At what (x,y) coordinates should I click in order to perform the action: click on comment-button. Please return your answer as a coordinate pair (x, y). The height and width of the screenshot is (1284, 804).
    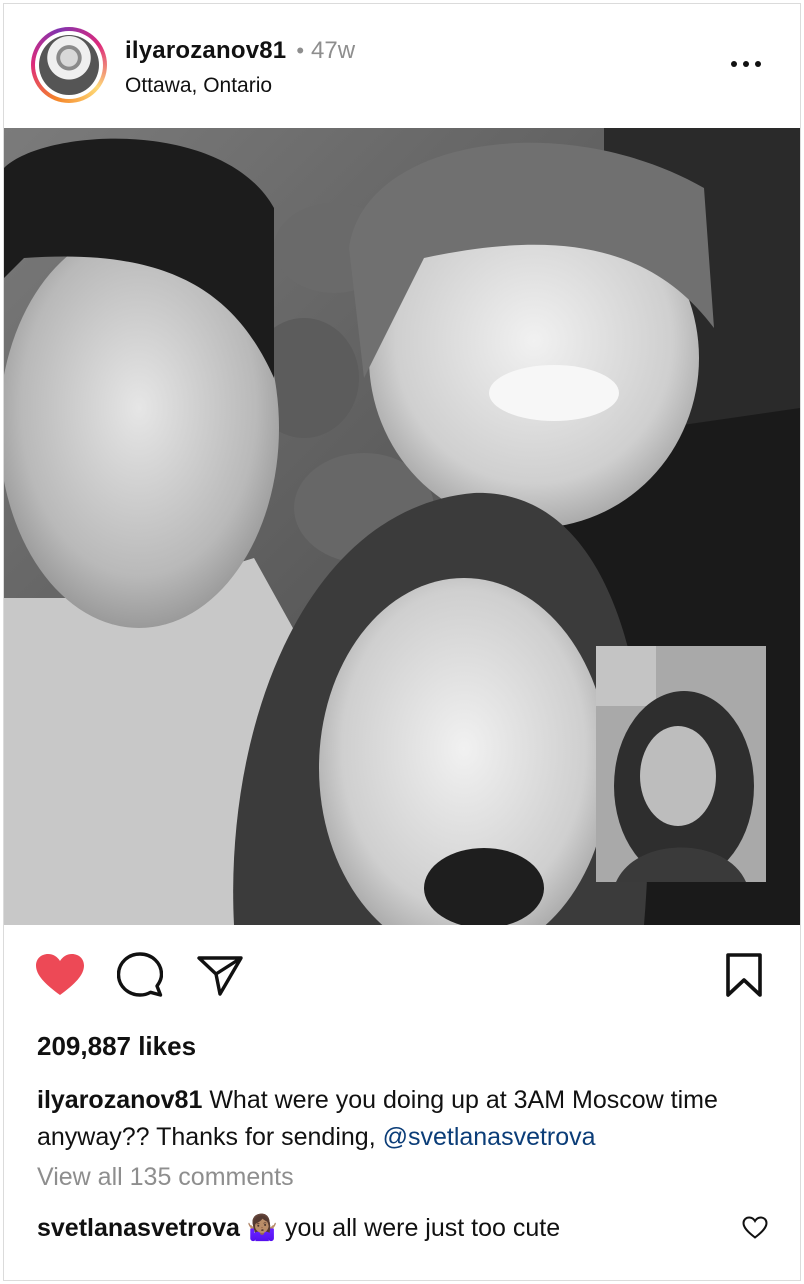
    Looking at the image, I should click on (140, 975).